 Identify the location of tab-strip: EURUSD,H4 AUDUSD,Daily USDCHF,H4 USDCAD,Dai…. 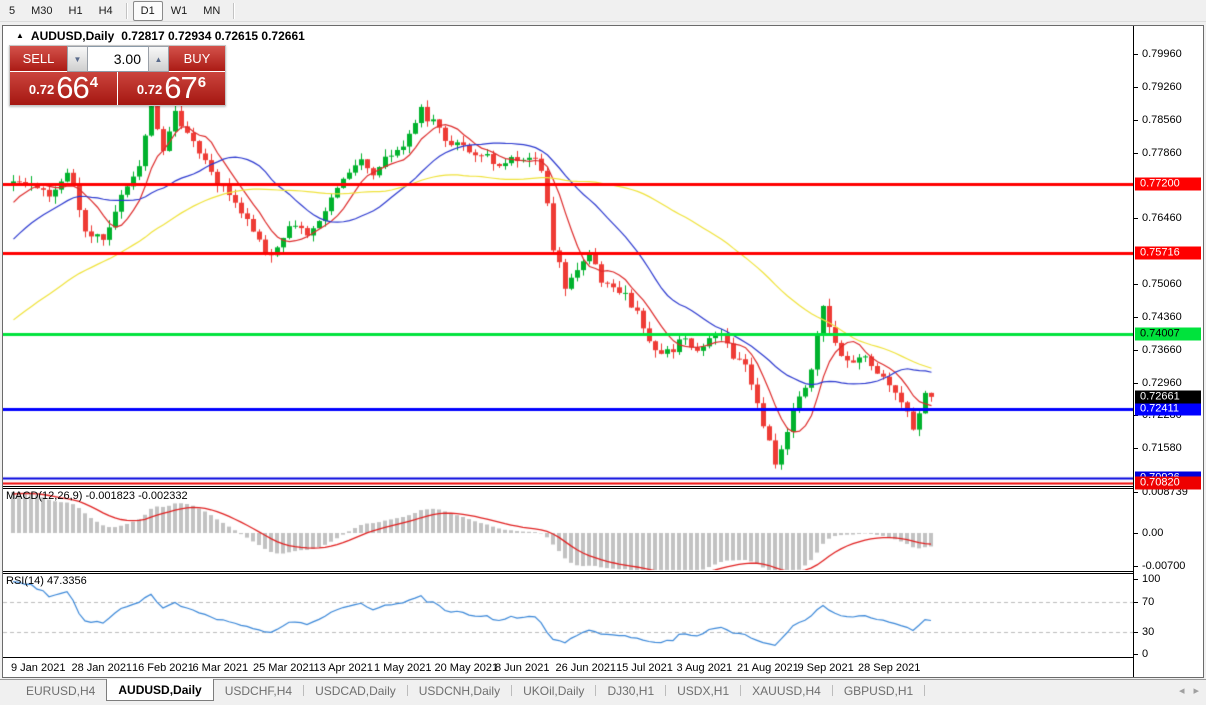
(603, 690).